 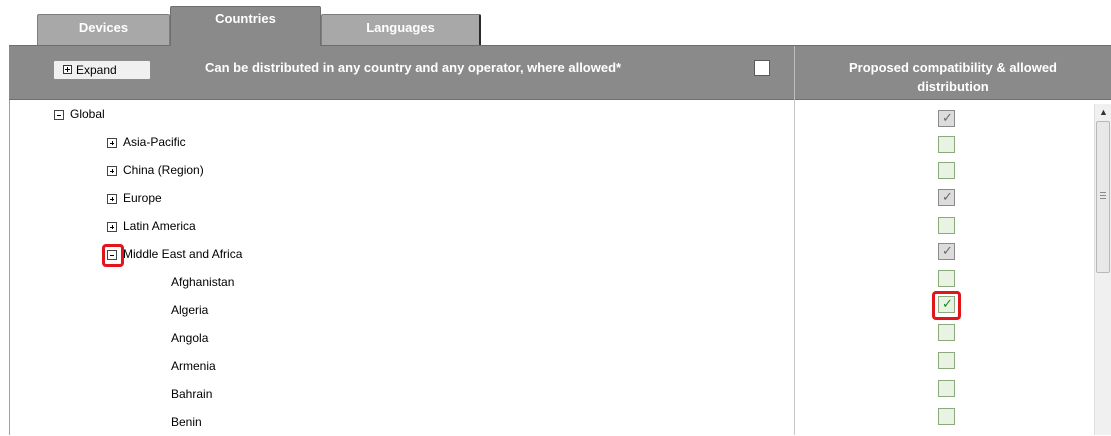 I want to click on column-header-line1: Proposed compatibility & allowed, so click(x=953, y=67).